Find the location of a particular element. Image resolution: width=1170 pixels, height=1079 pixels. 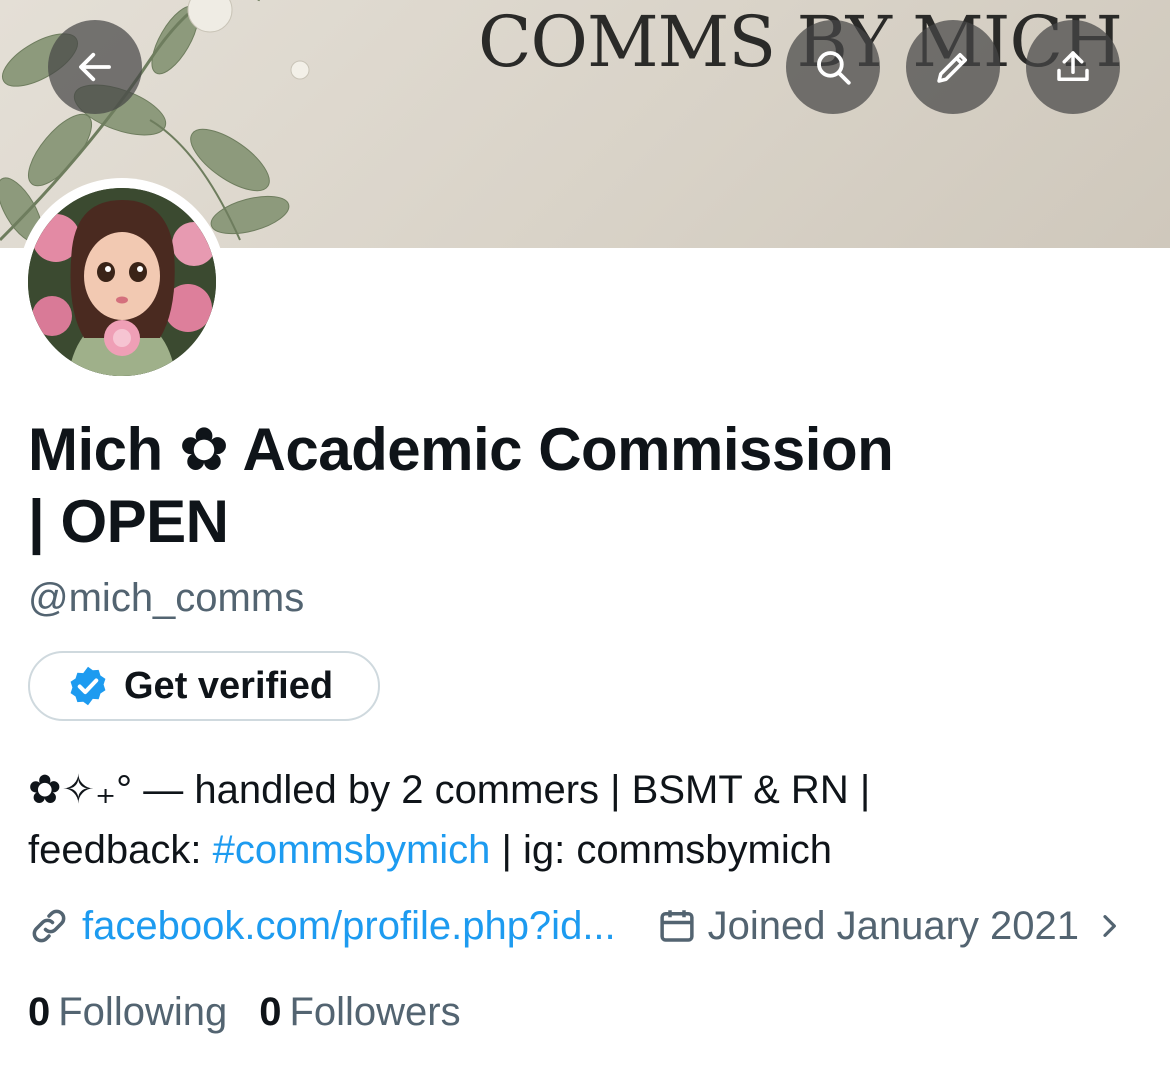

profile-avatar-ring is located at coordinates (122, 282).